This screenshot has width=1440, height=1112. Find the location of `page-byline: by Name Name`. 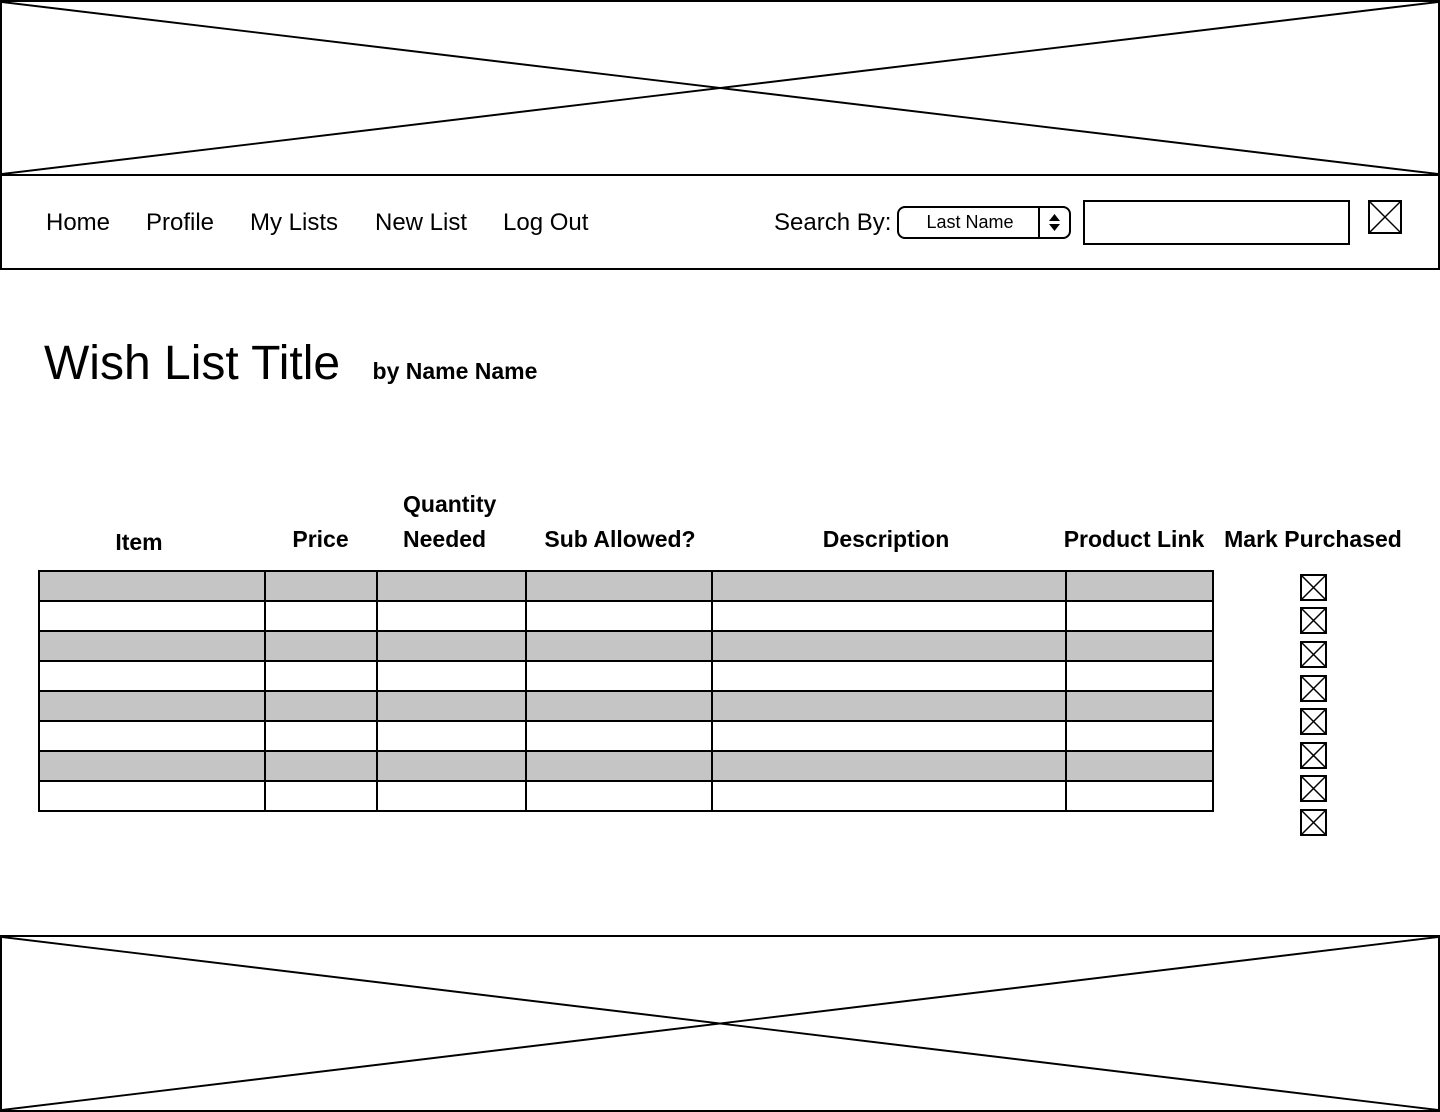

page-byline: by Name Name is located at coordinates (455, 371).